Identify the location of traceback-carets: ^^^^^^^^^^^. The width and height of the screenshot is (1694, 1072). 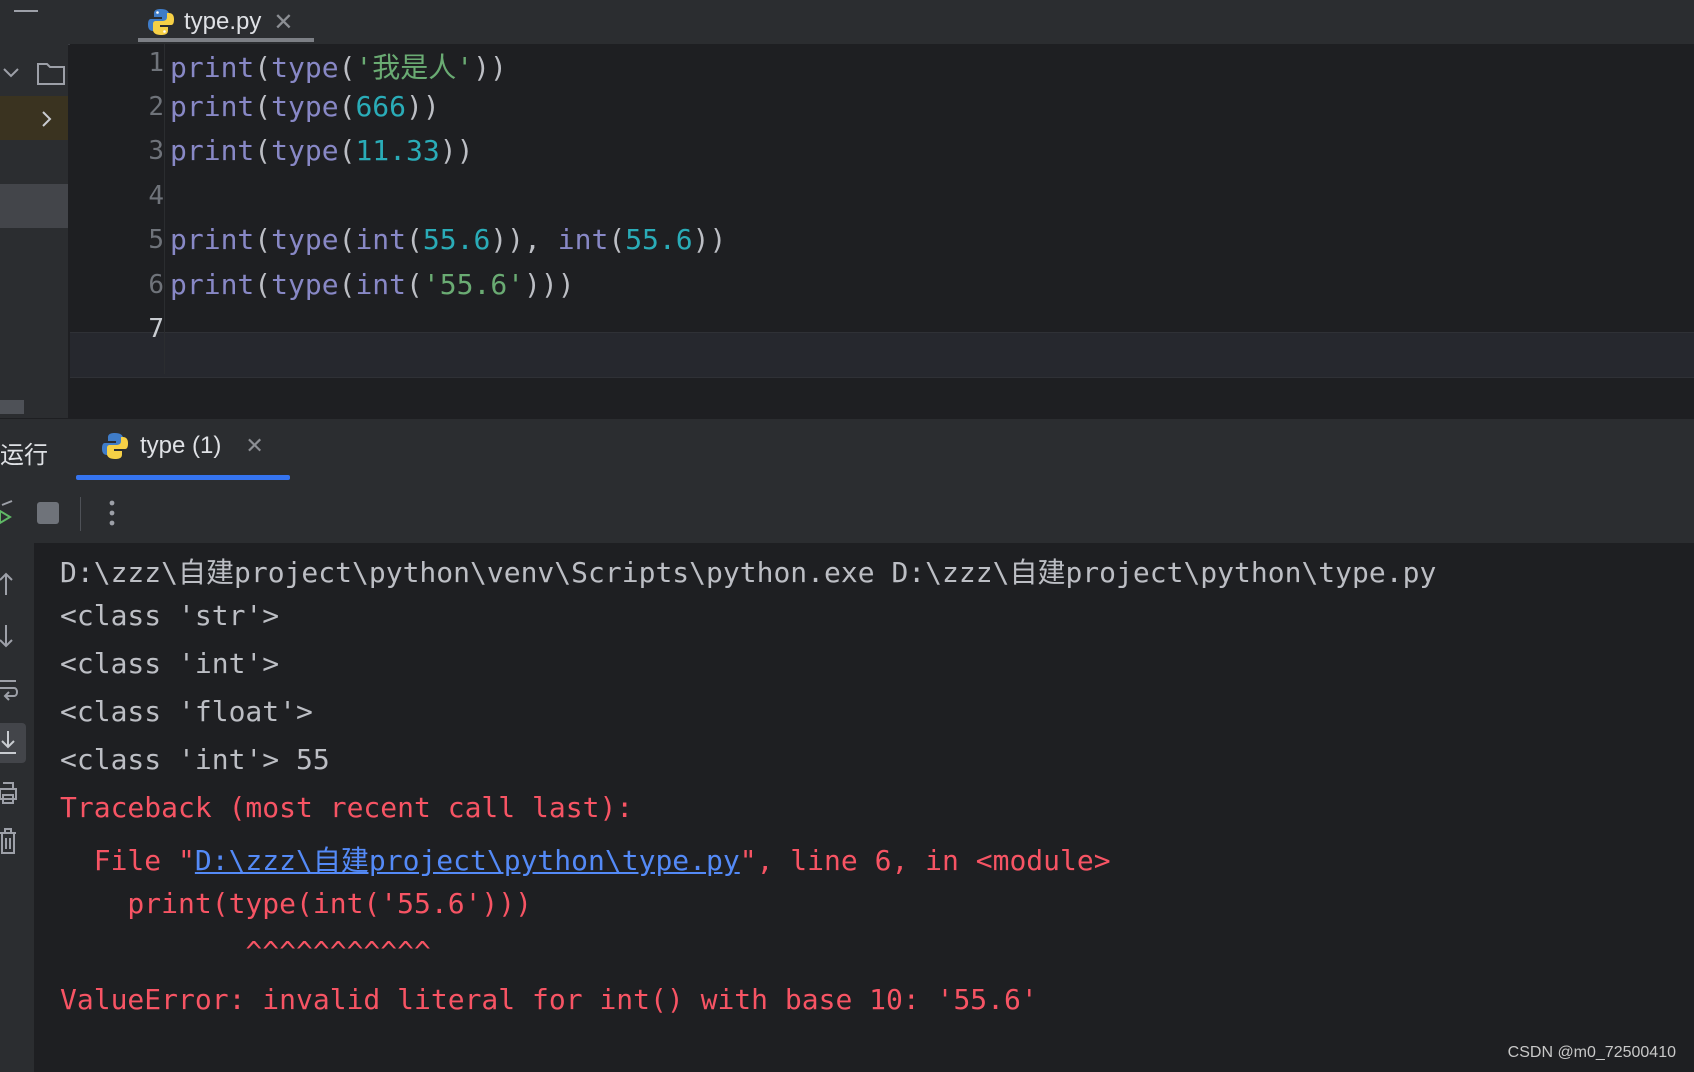
(245, 951).